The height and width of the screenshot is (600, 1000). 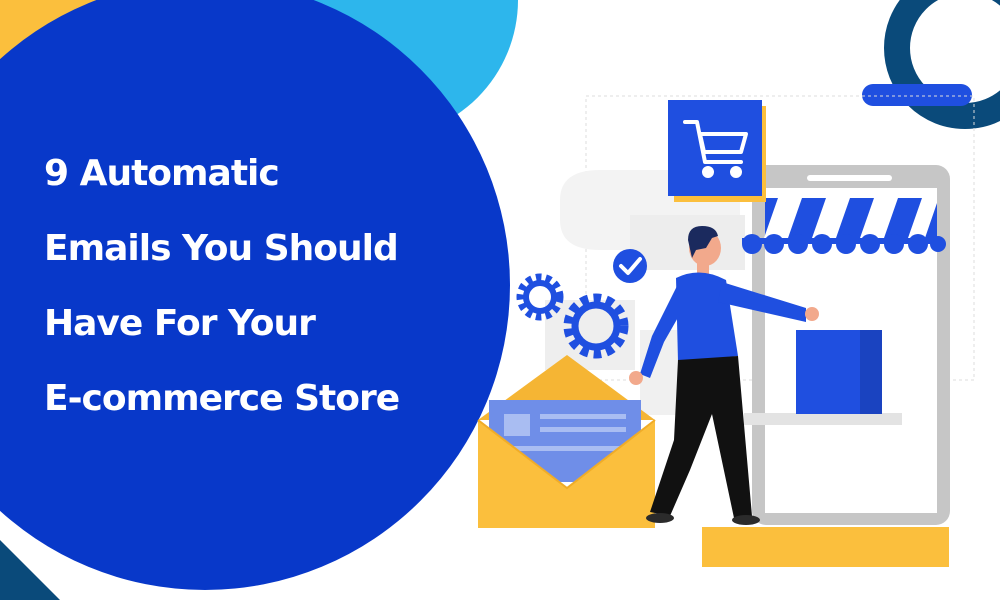 I want to click on headline-line-2: Emails You Should, so click(x=221, y=248).